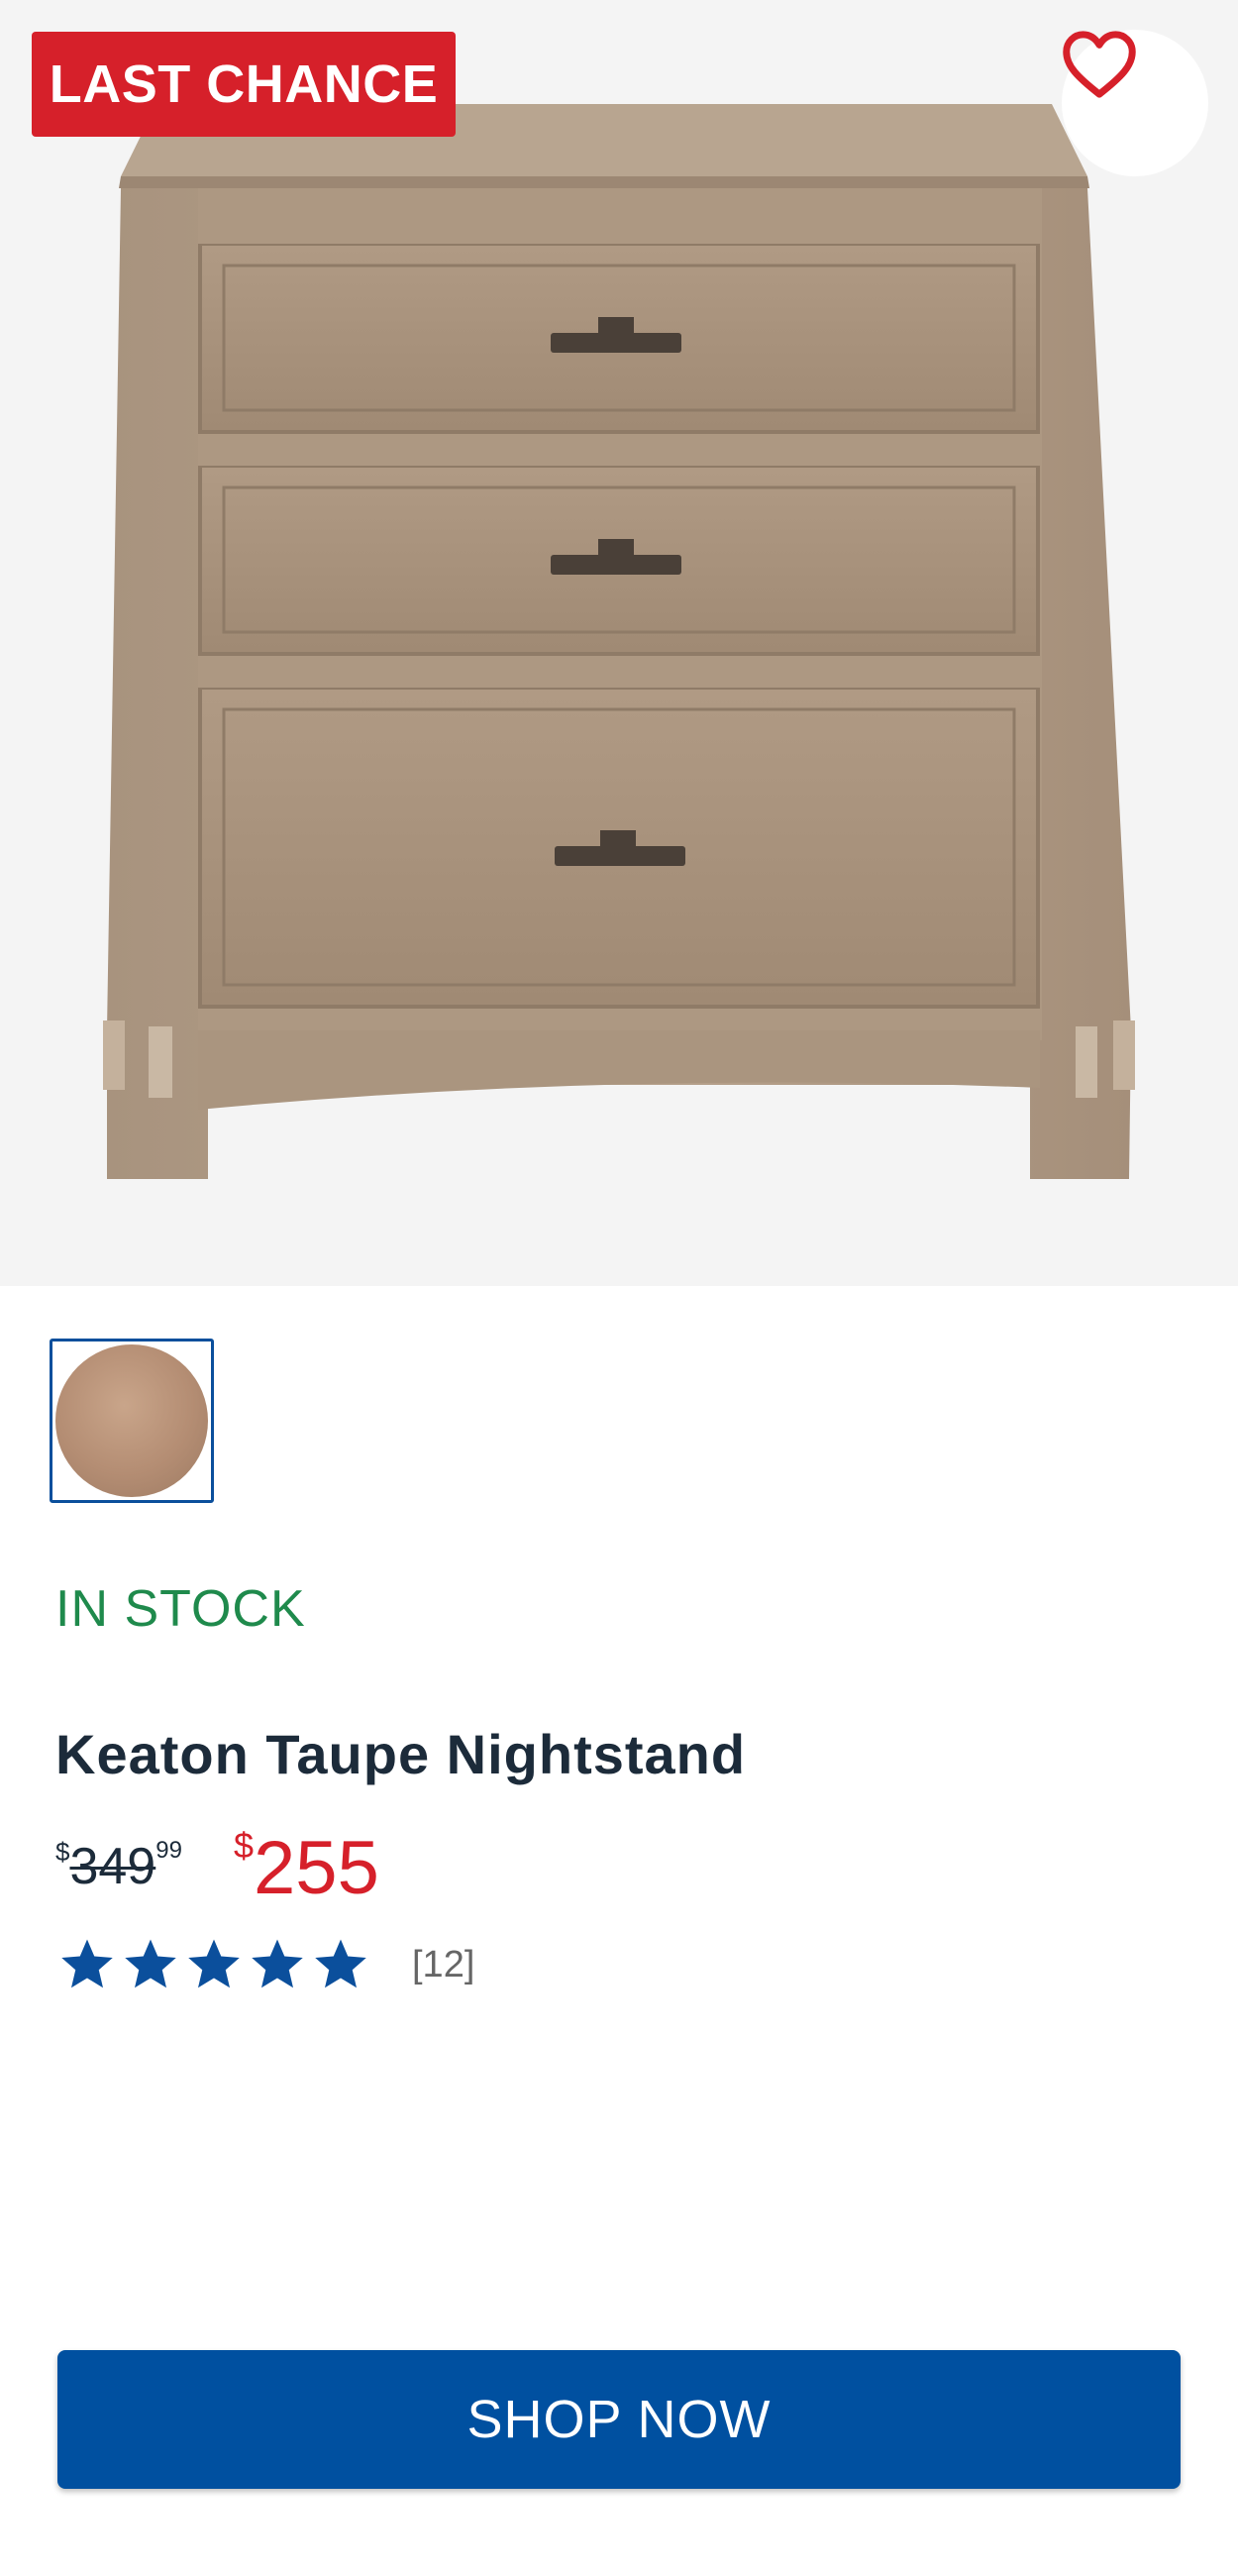  I want to click on color-swatch-selected, so click(132, 1421).